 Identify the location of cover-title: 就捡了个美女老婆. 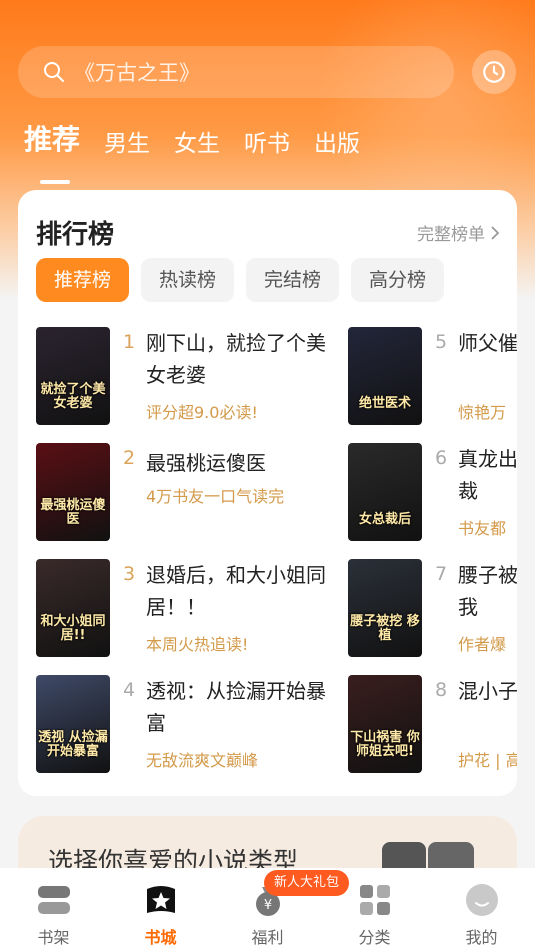
(73, 396).